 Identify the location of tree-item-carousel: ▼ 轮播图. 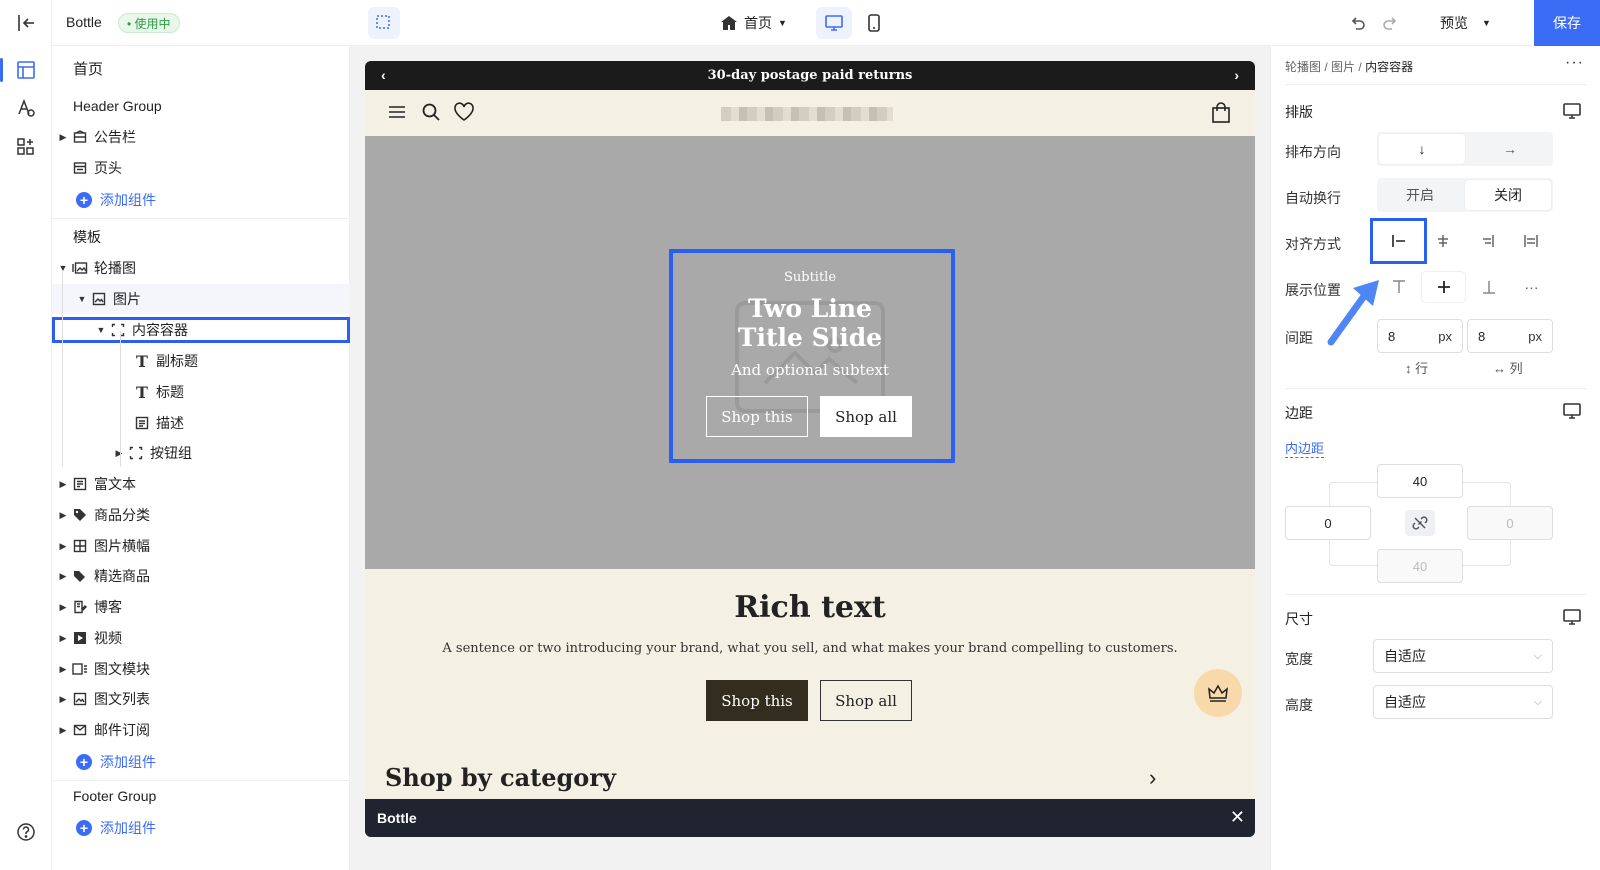
(207, 268).